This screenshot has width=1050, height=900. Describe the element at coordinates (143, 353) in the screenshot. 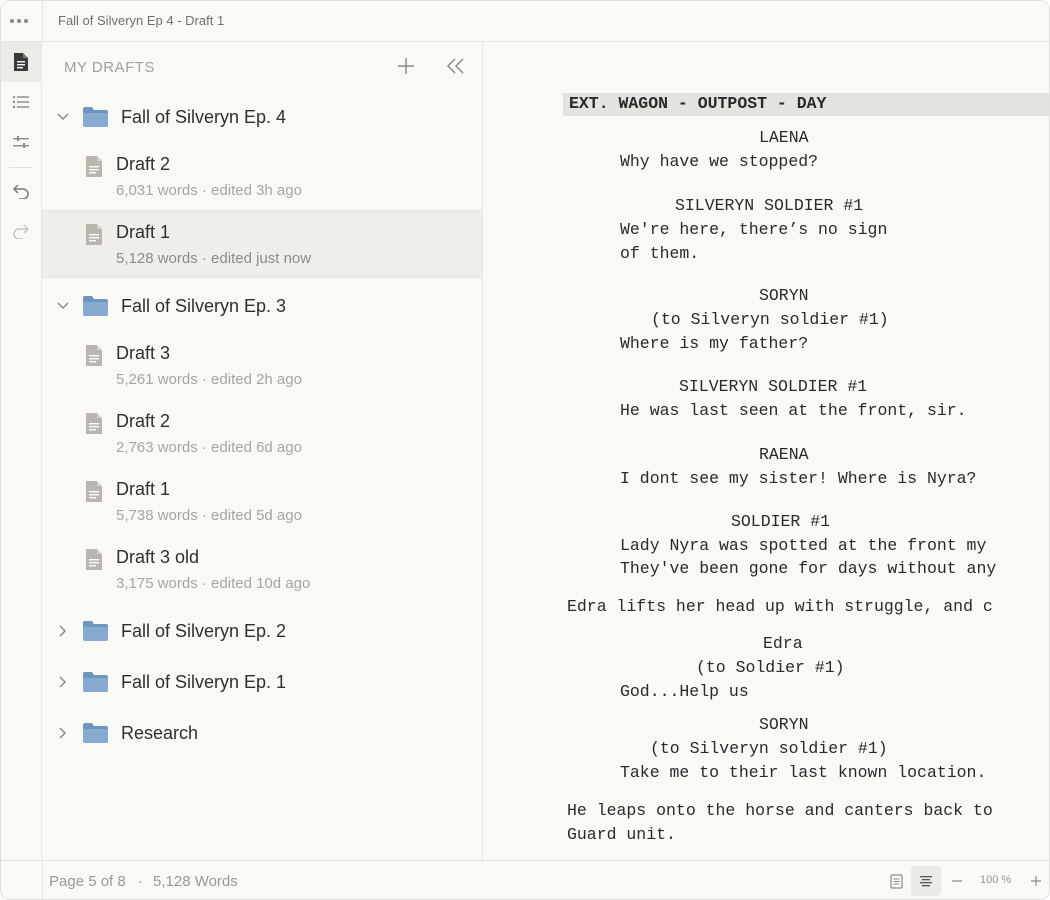

I see `draft-name: Draft 3` at that location.